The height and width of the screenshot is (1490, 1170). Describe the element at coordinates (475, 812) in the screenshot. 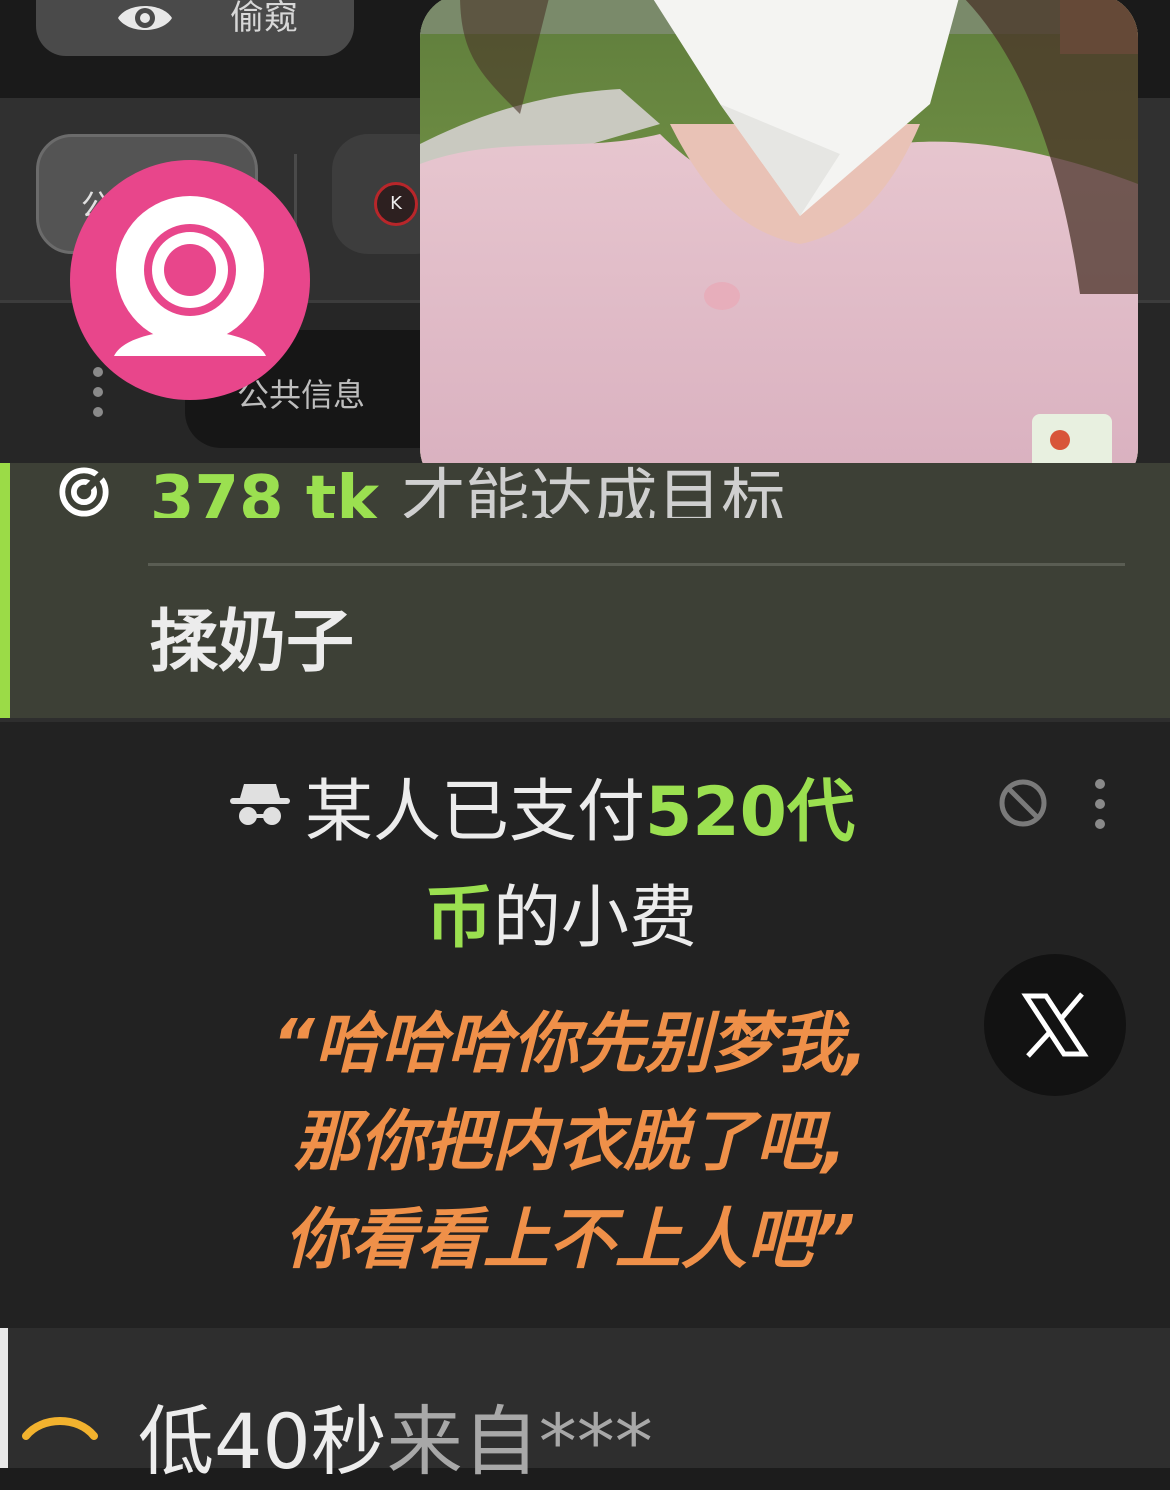

I see `tip-prefix: 某人已支付` at that location.